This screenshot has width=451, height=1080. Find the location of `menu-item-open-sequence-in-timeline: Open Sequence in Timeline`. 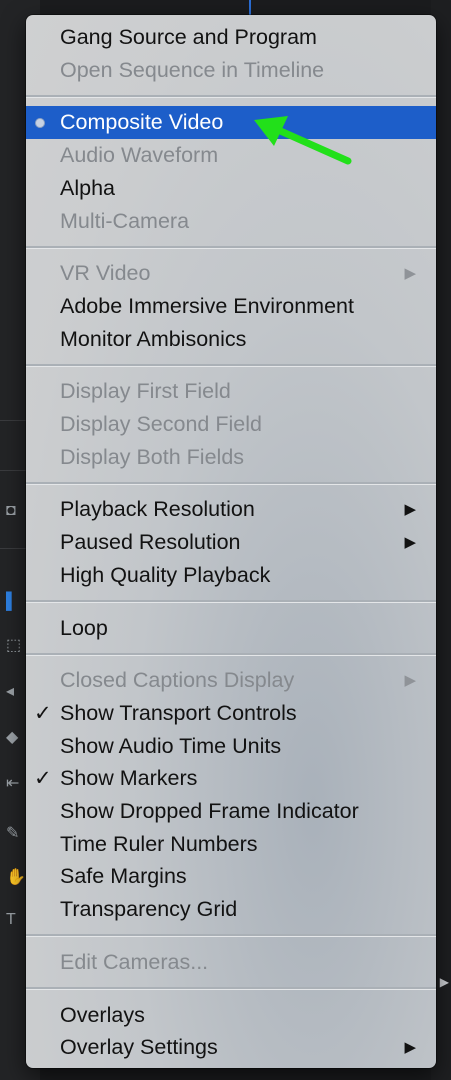

menu-item-open-sequence-in-timeline: Open Sequence in Timeline is located at coordinates (231, 70).